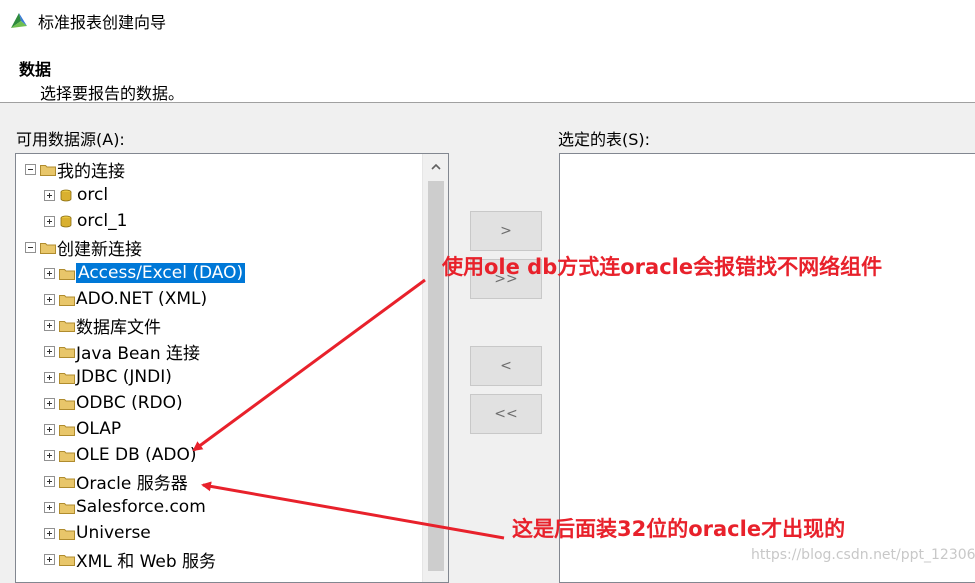 The width and height of the screenshot is (975, 583). Describe the element at coordinates (679, 529) in the screenshot. I see `annotation-oracle-32bit: 这是后面装32位的oracle才出现的` at that location.